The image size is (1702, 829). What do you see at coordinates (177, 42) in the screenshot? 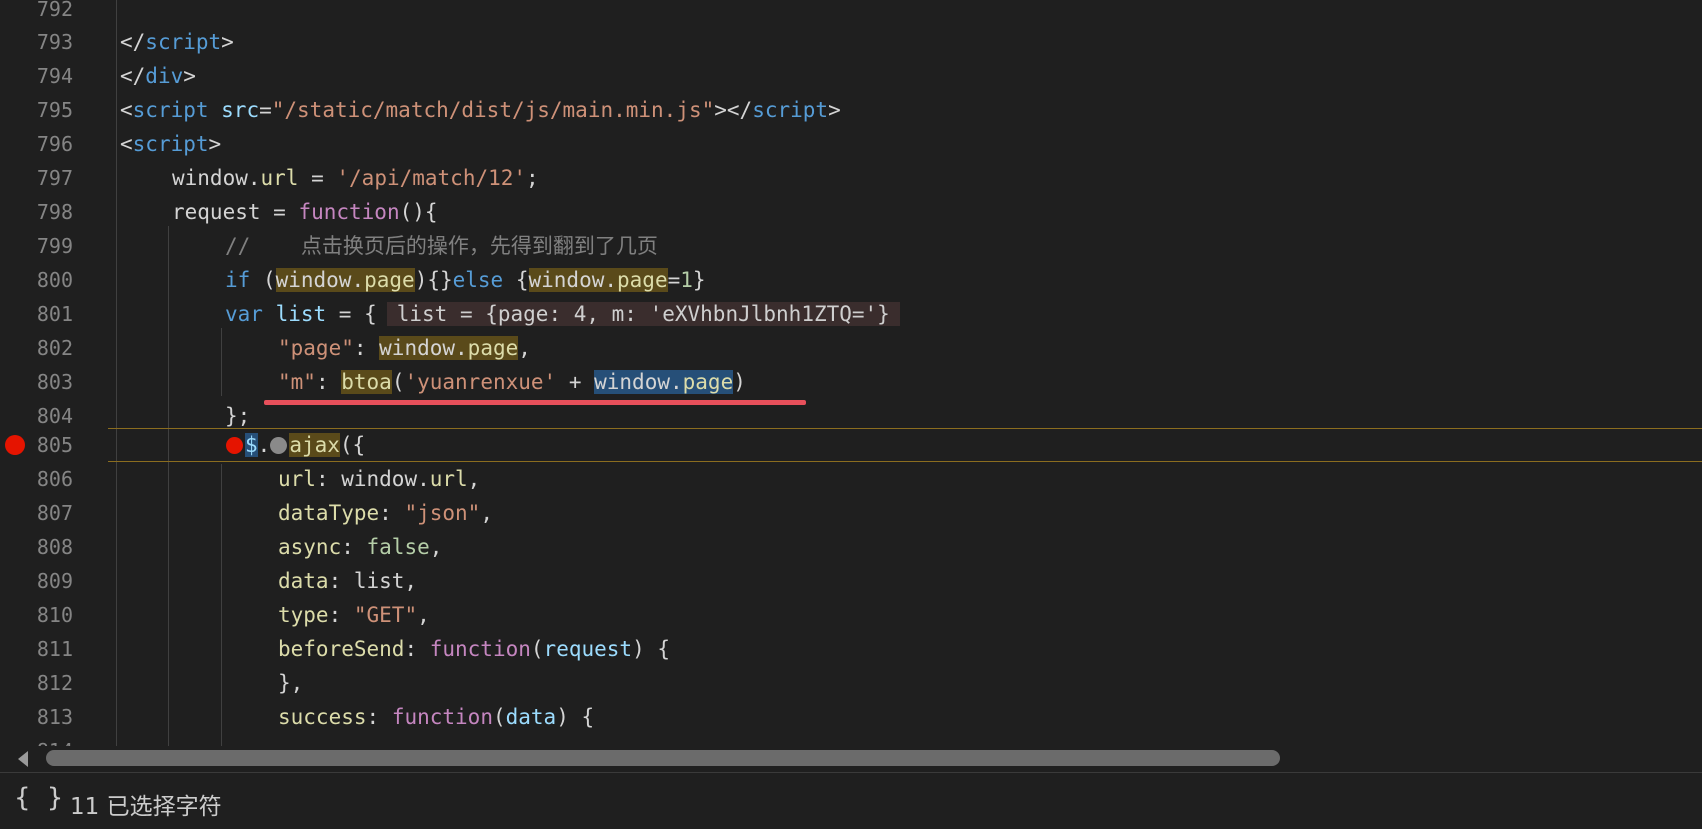
I see `code-text: </script>` at bounding box center [177, 42].